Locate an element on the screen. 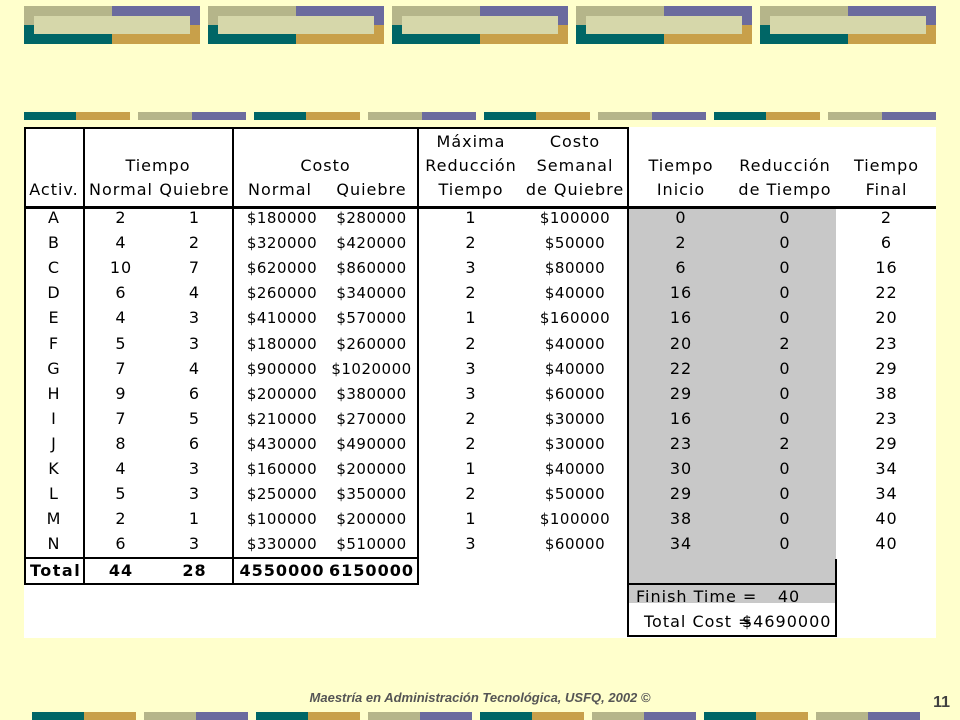  header-reduccion-tiempo-2: de Tiempo is located at coordinates (785, 189).